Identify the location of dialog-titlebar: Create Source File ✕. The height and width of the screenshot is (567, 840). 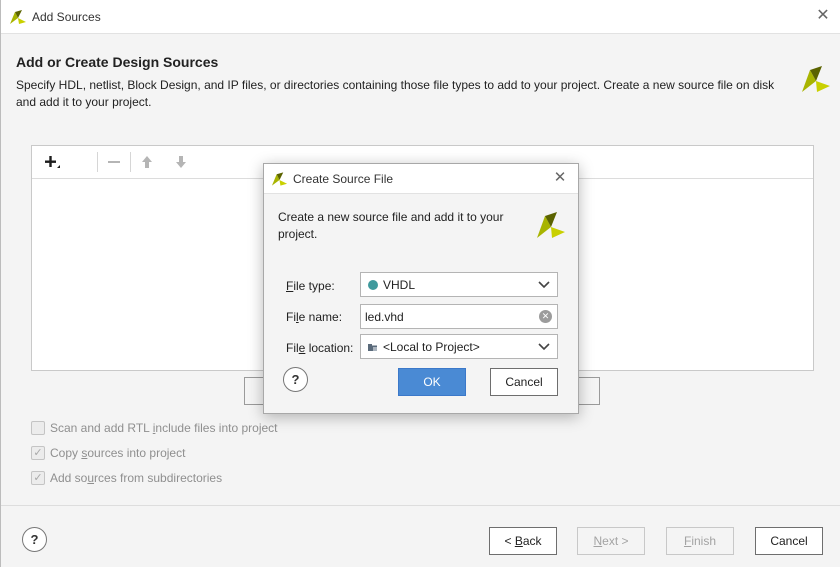
(421, 179).